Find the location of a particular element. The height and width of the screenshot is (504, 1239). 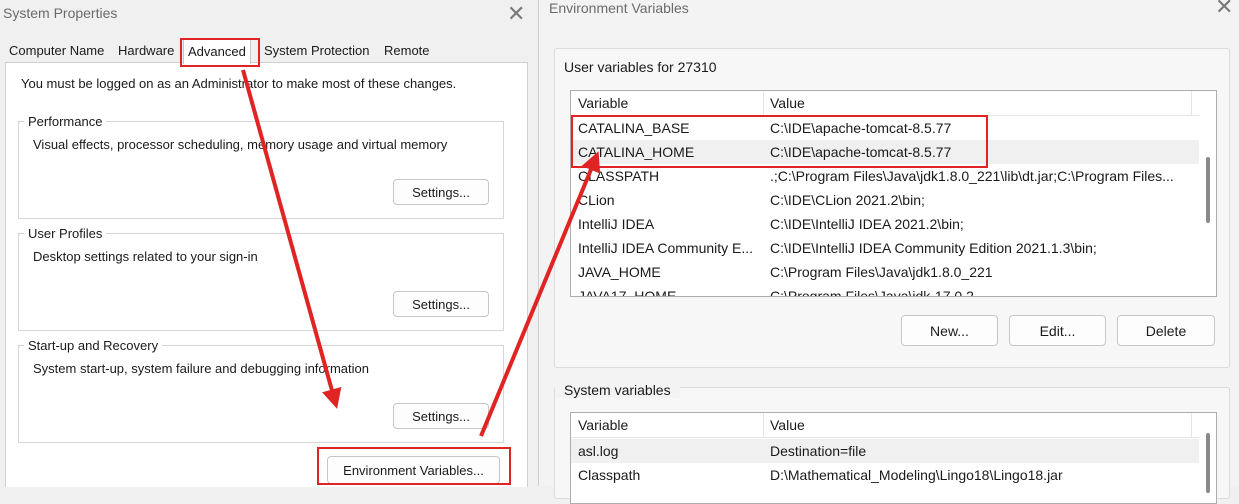

group-description: Desktop settings related to your sign-in is located at coordinates (145, 256).